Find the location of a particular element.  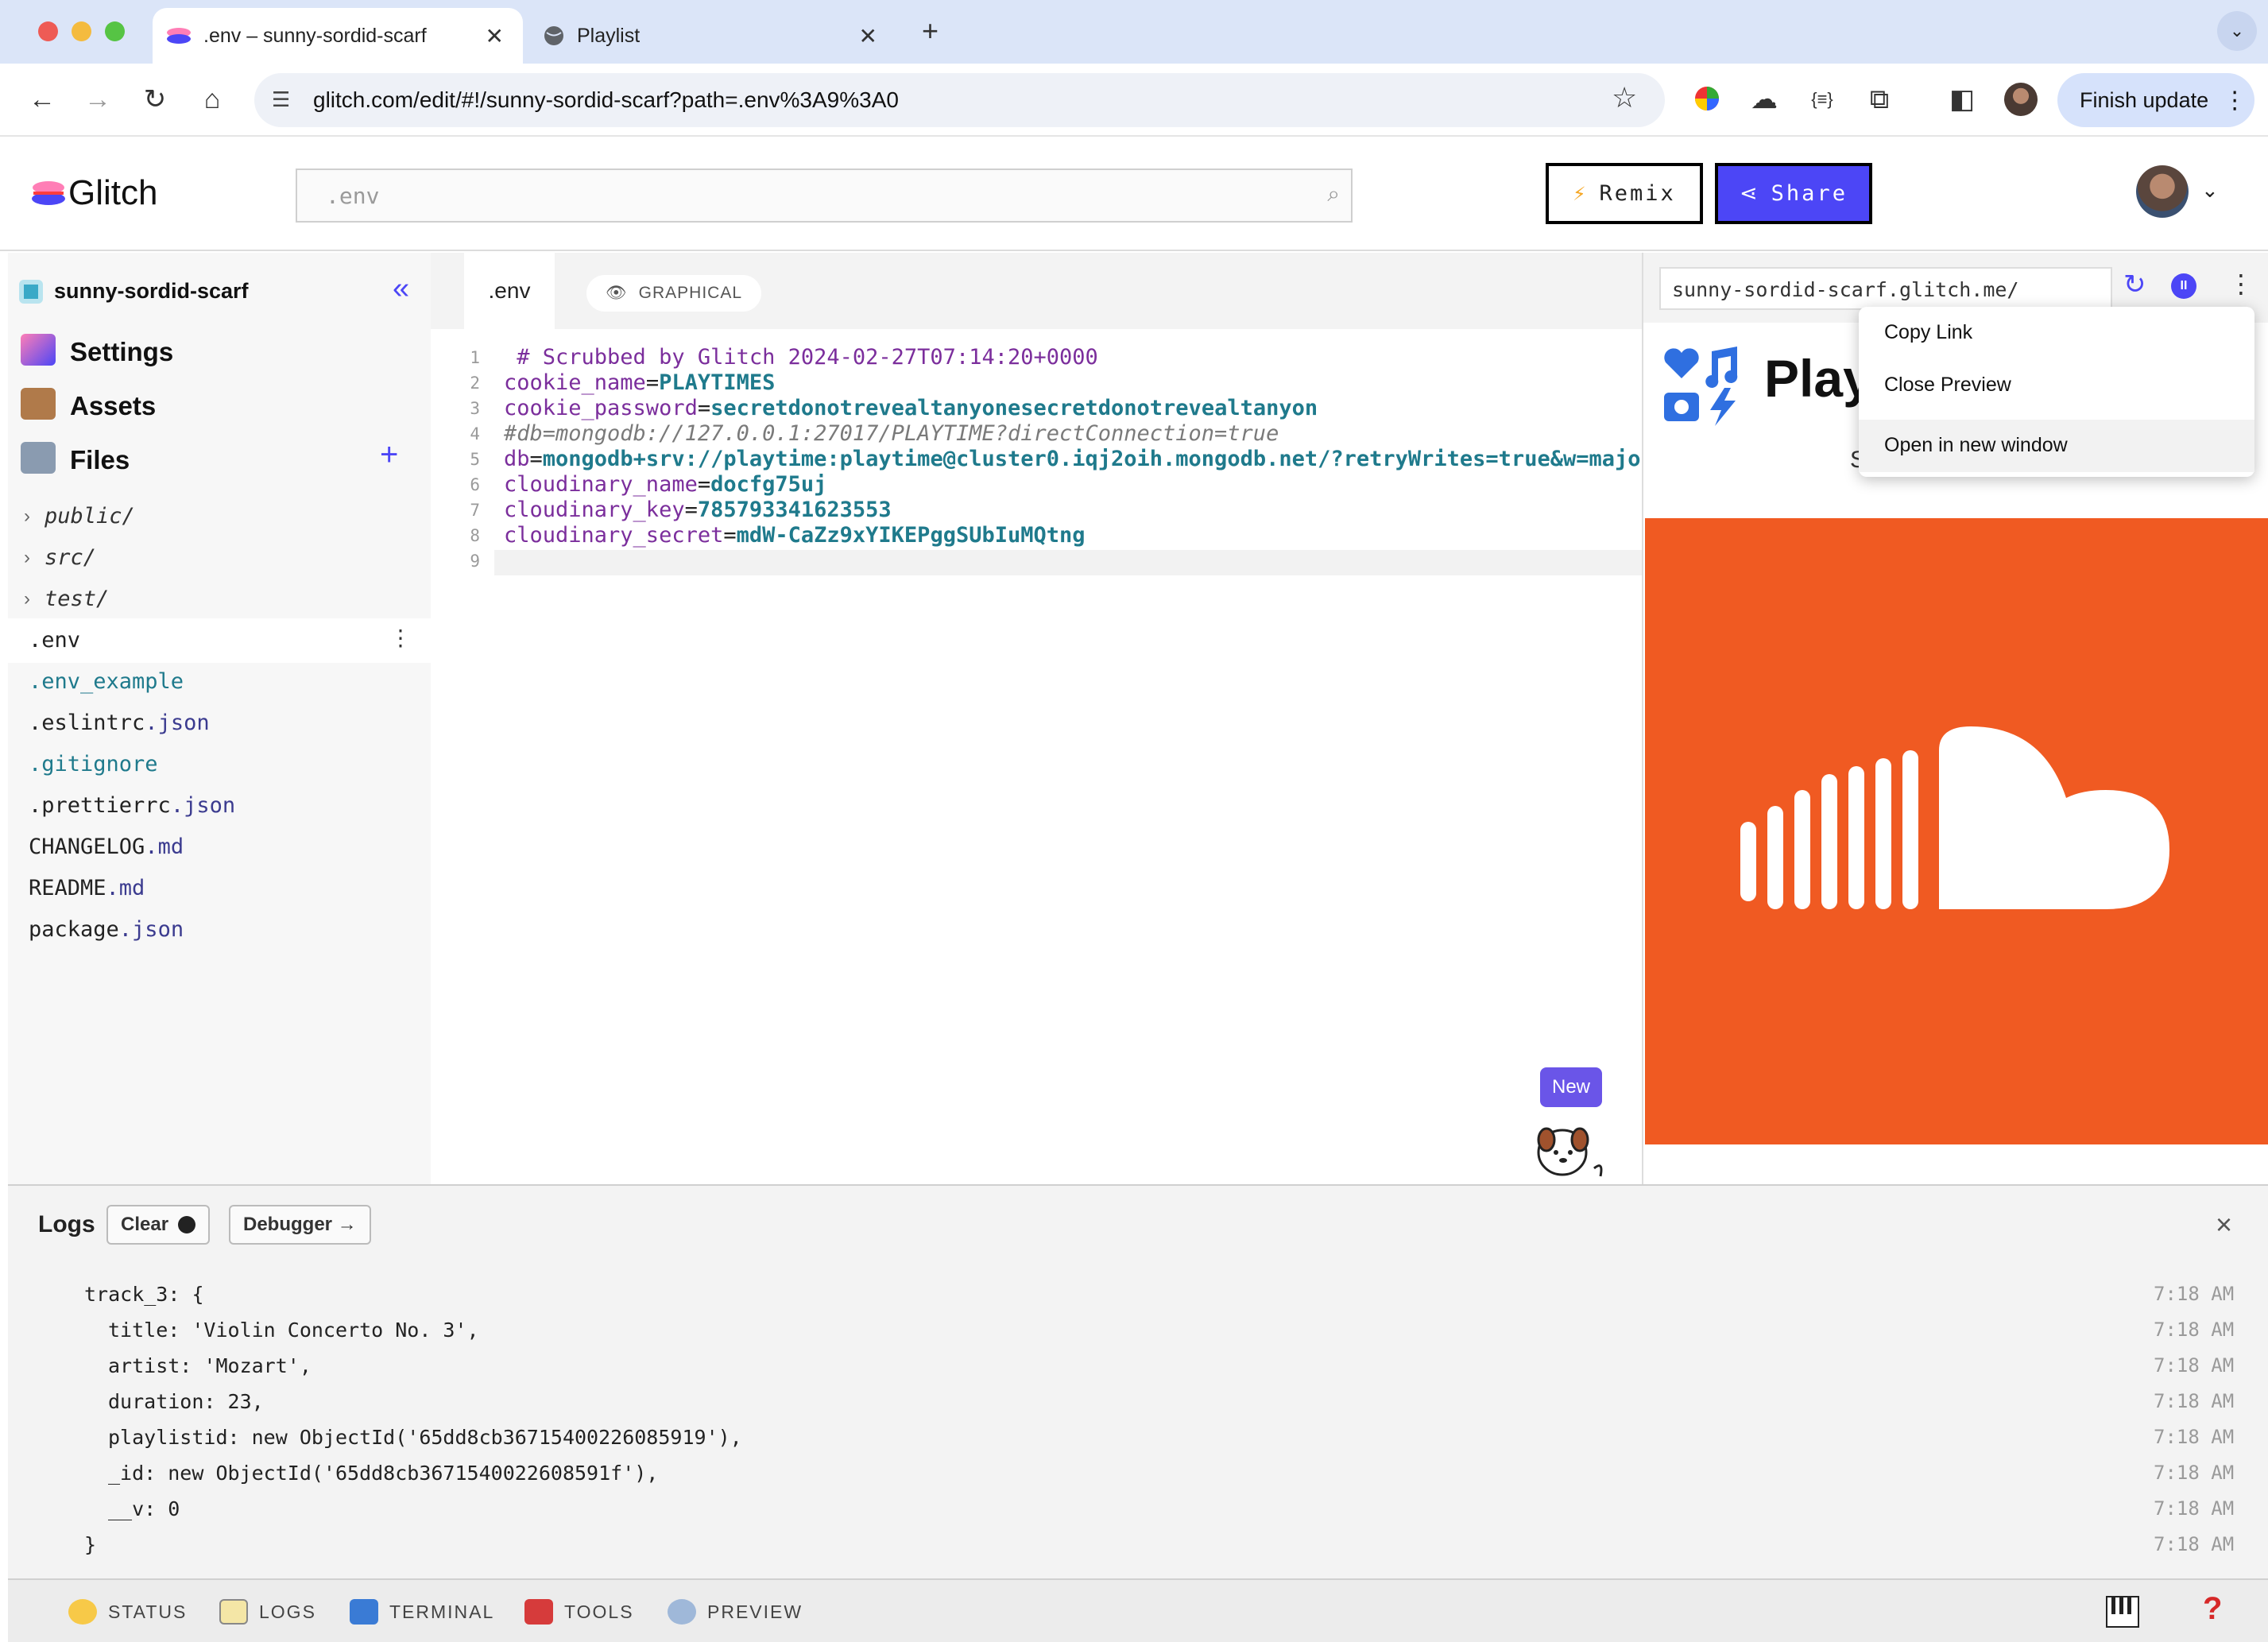

finish-update-button: Finish update ⋮ is located at coordinates (2155, 100).